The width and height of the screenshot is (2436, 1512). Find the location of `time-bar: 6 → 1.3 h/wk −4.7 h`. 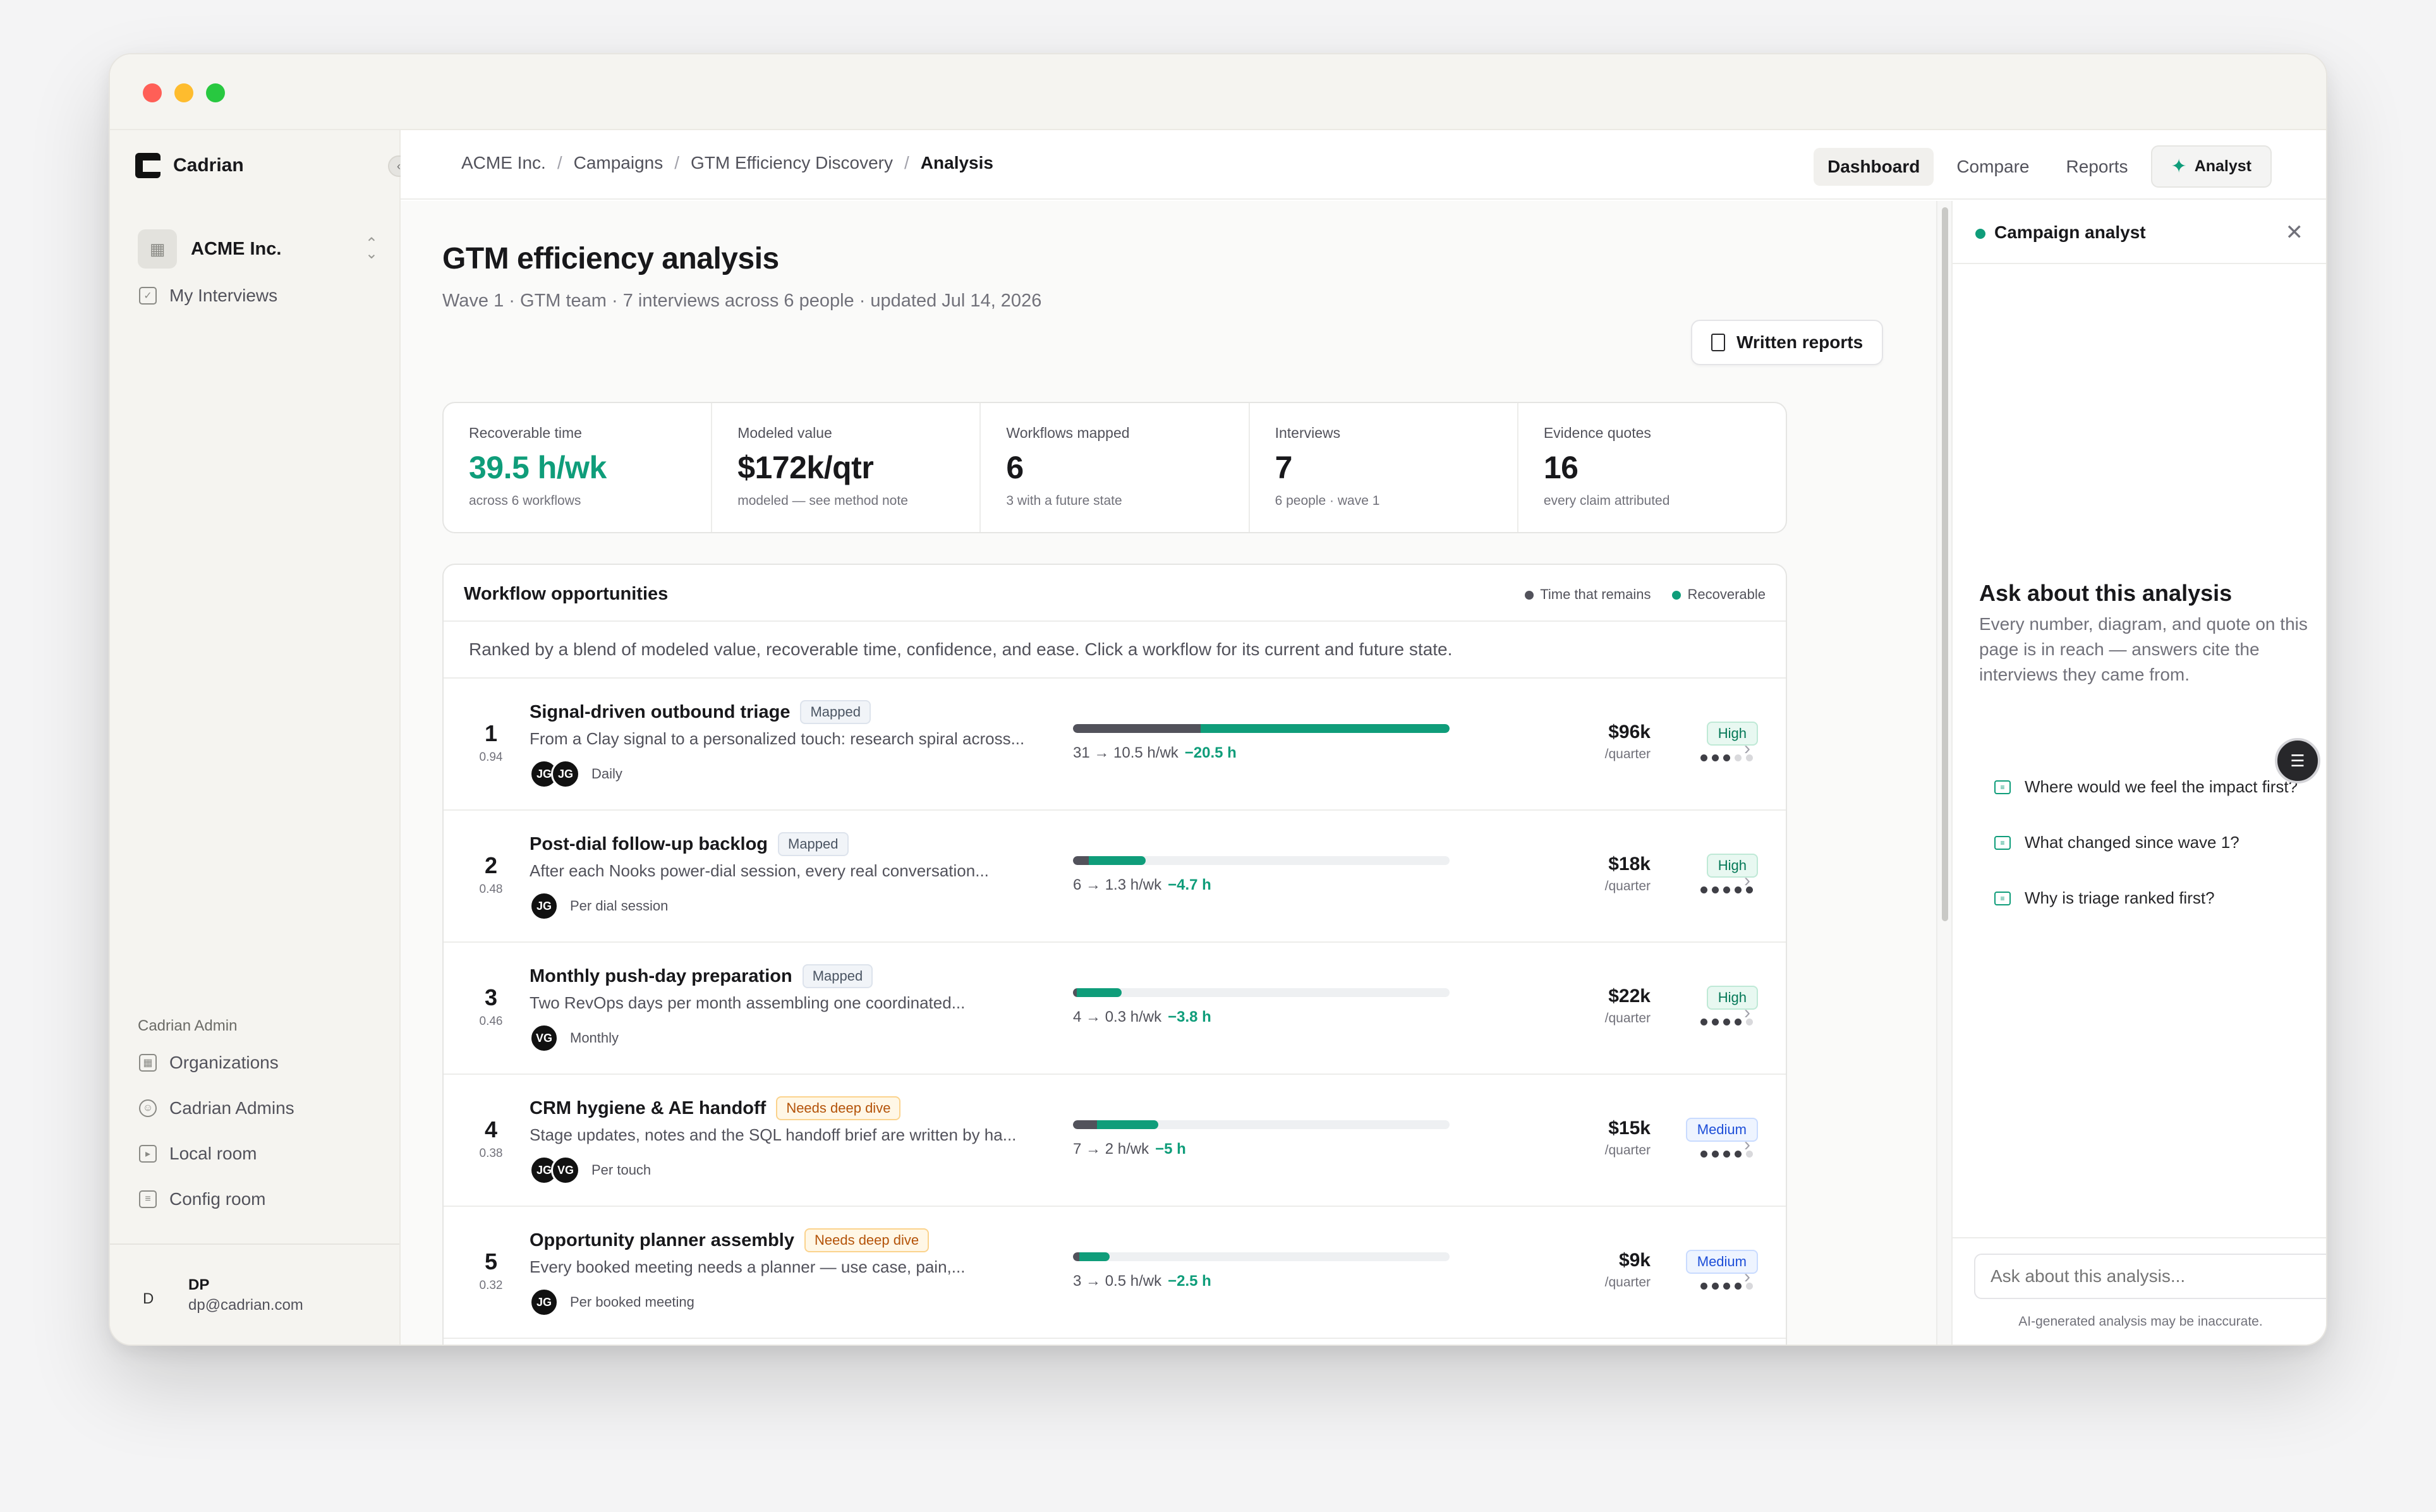

time-bar: 6 → 1.3 h/wk −4.7 h is located at coordinates (1261, 875).